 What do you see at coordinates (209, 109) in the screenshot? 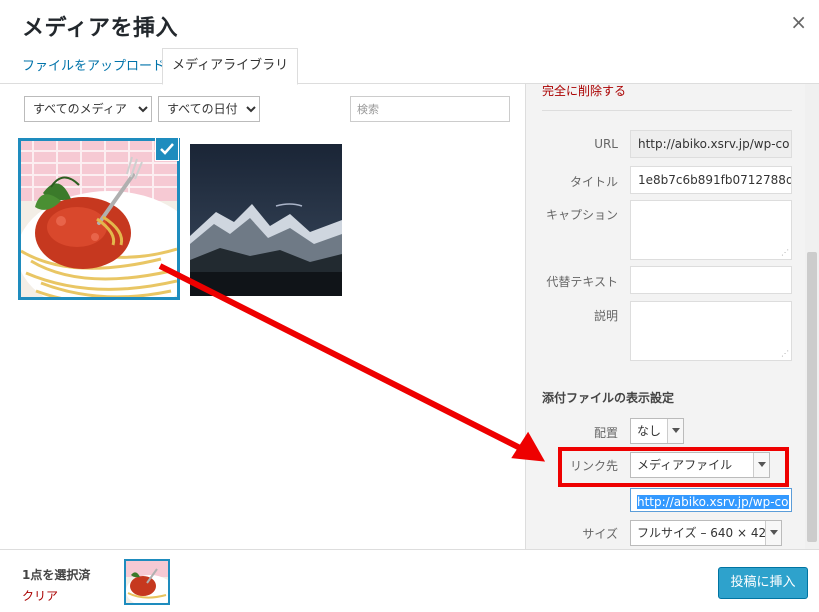
I see `date-filter: すべての日付` at bounding box center [209, 109].